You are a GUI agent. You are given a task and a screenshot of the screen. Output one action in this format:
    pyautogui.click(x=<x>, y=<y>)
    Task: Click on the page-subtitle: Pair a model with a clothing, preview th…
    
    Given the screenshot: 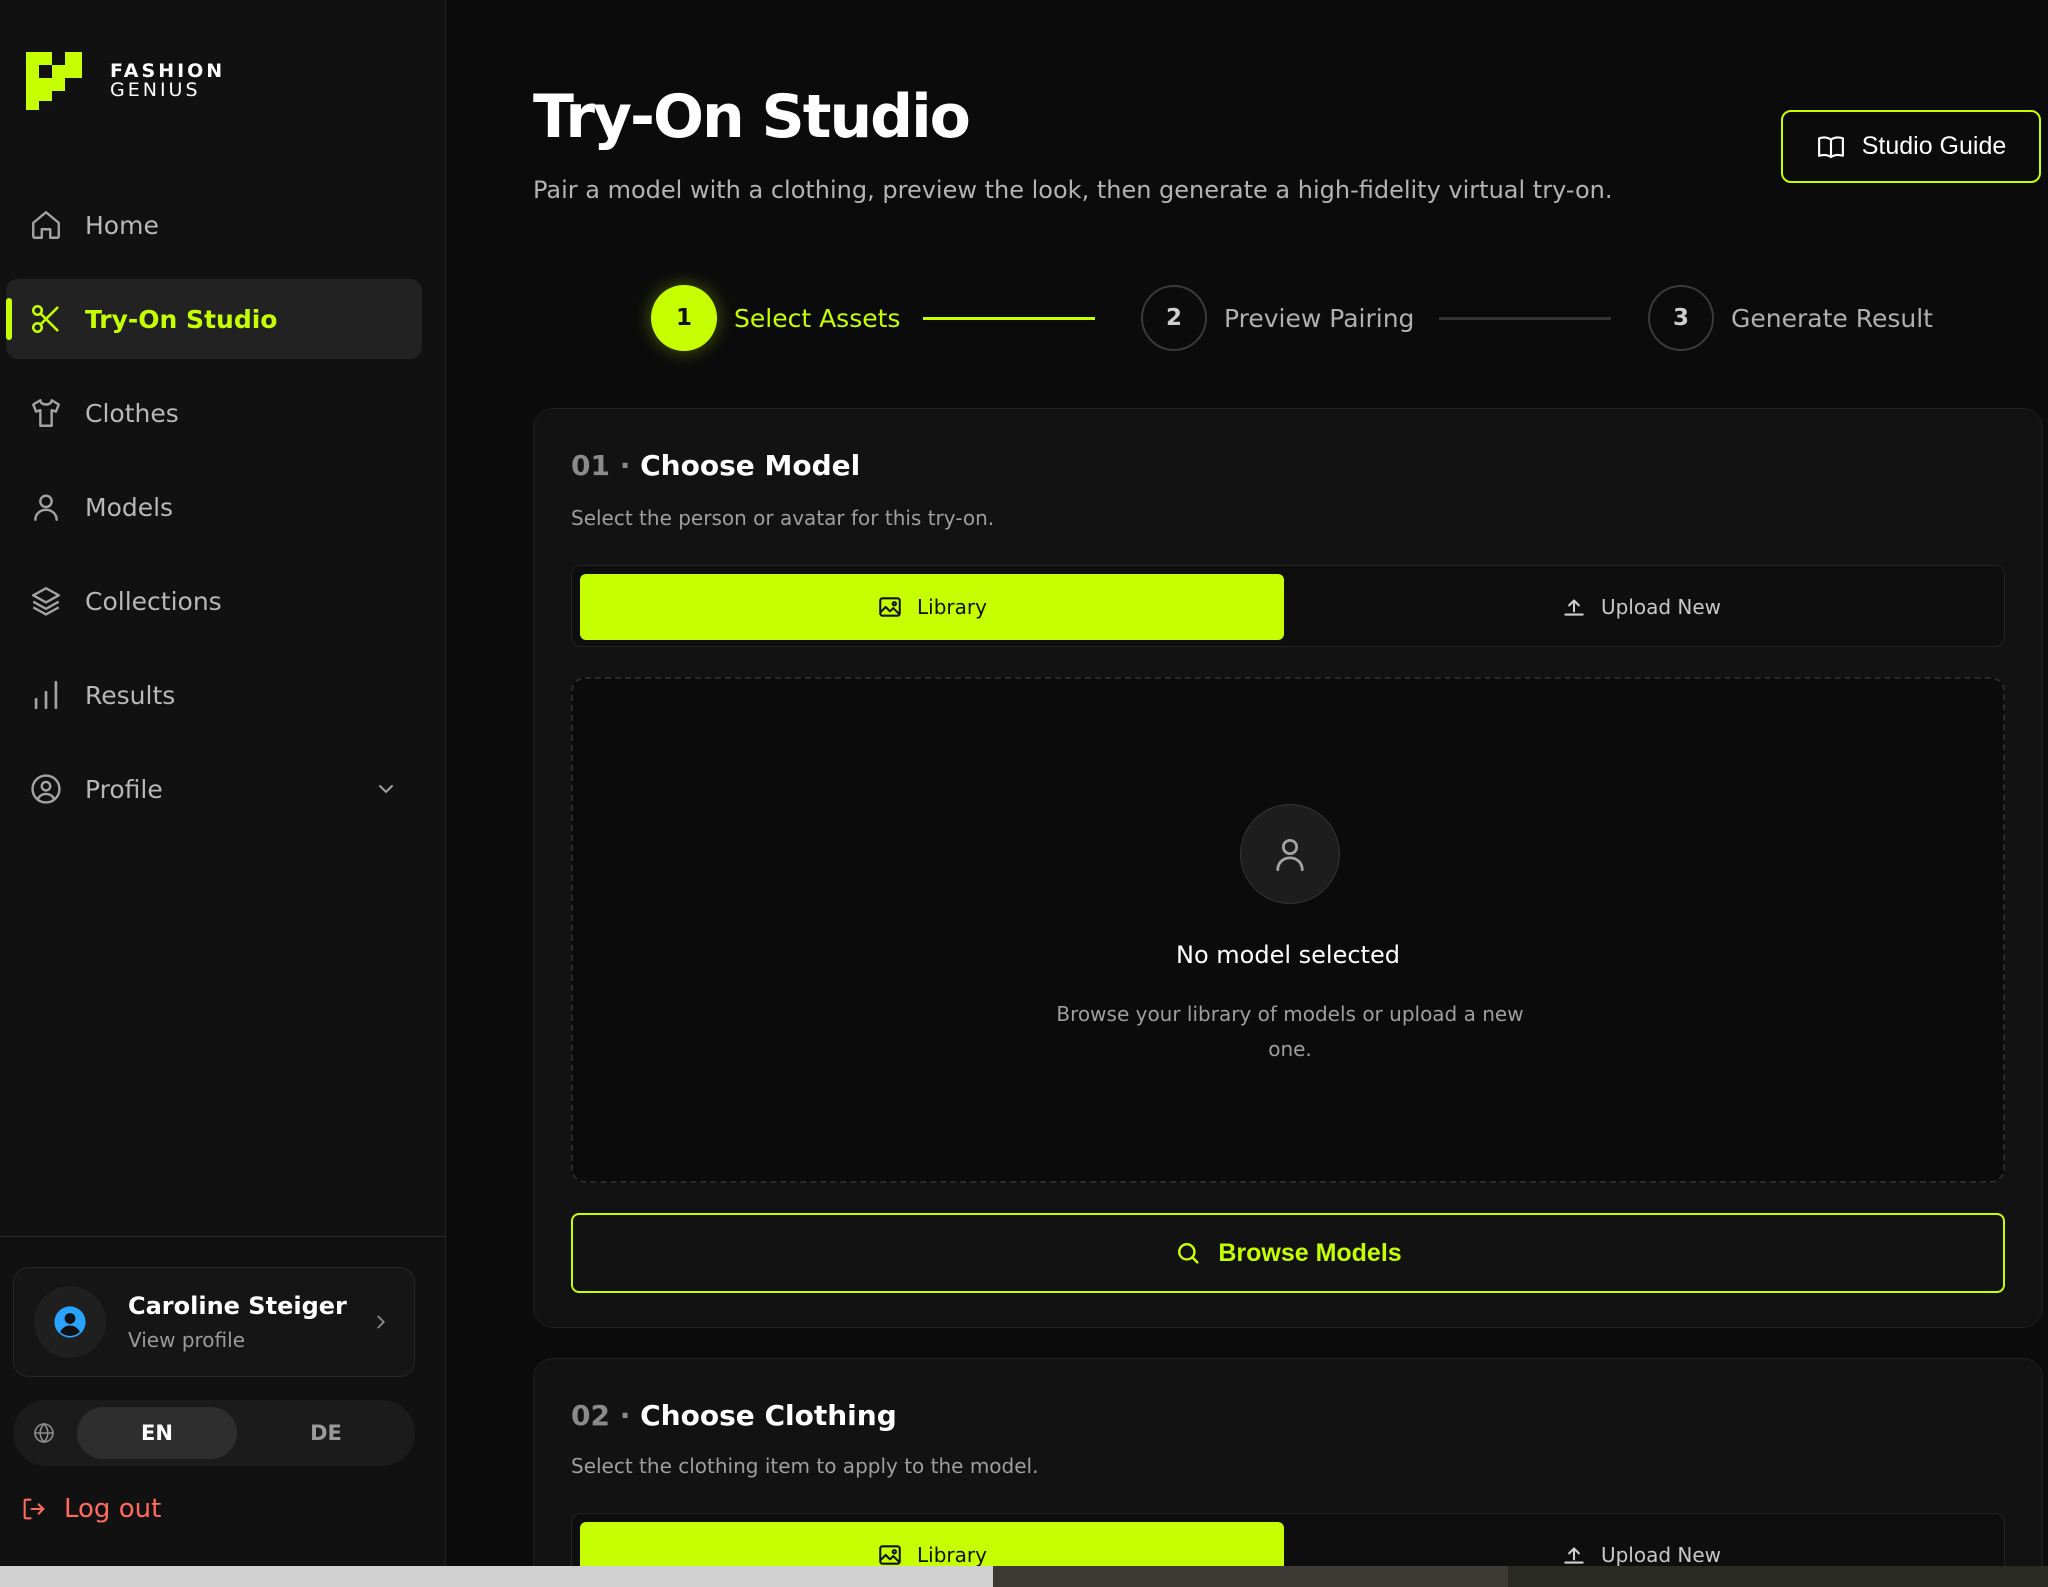 What is the action you would take?
    pyautogui.click(x=1073, y=190)
    